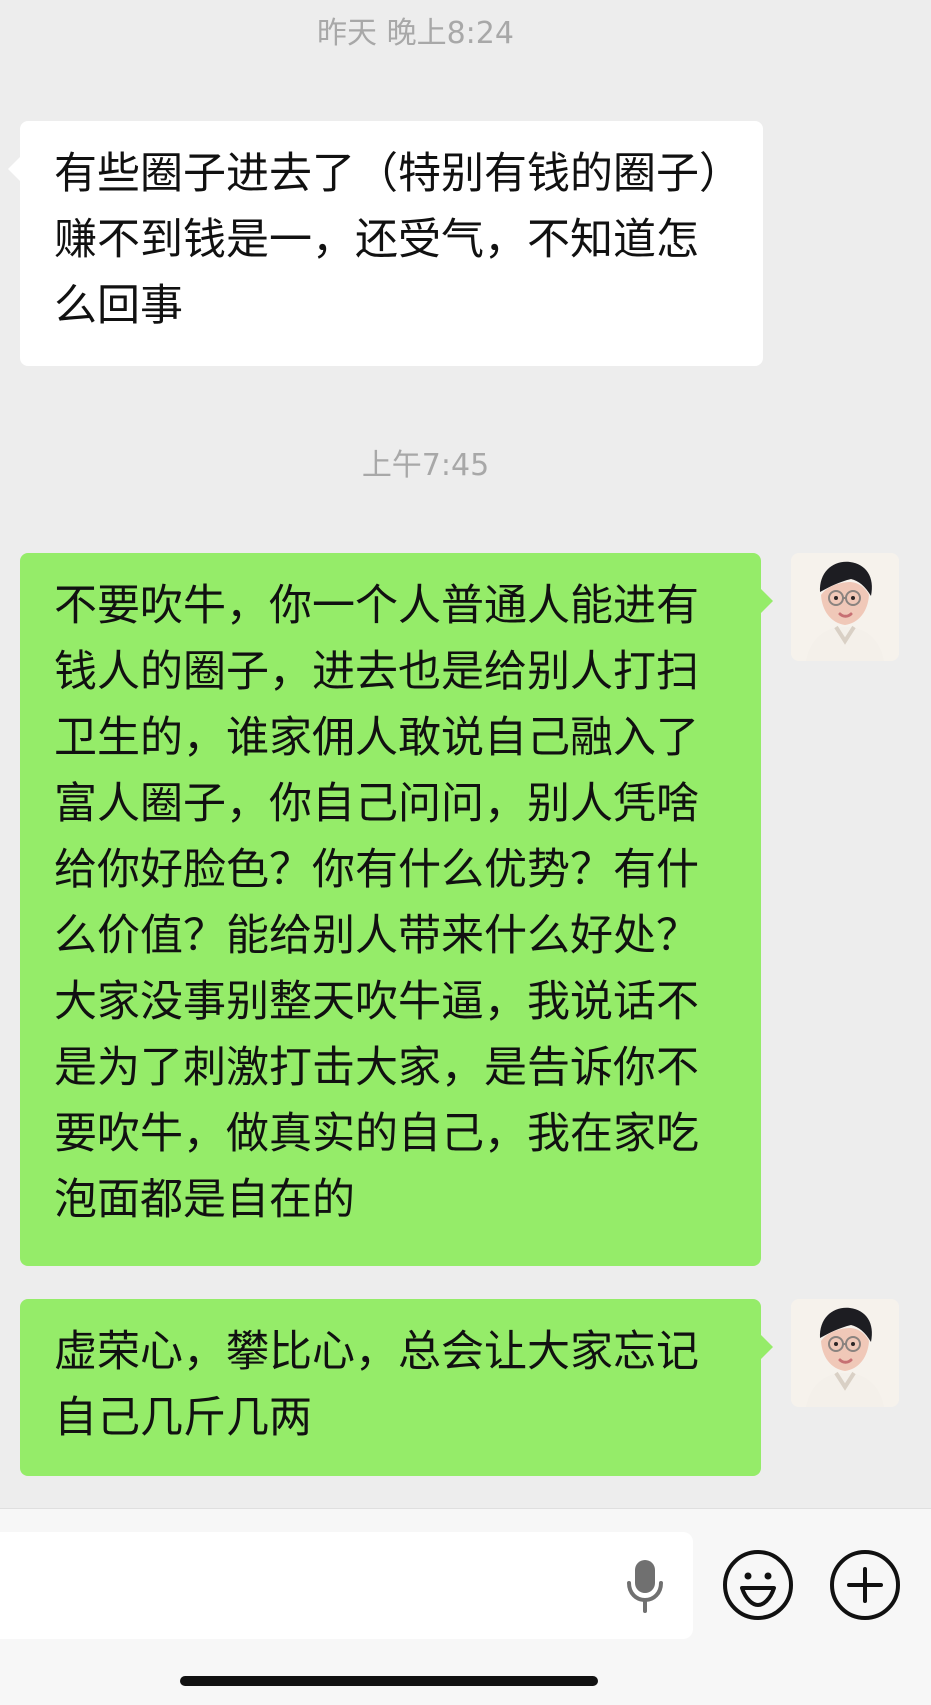  Describe the element at coordinates (645, 1586) in the screenshot. I see `microphone-icon` at that location.